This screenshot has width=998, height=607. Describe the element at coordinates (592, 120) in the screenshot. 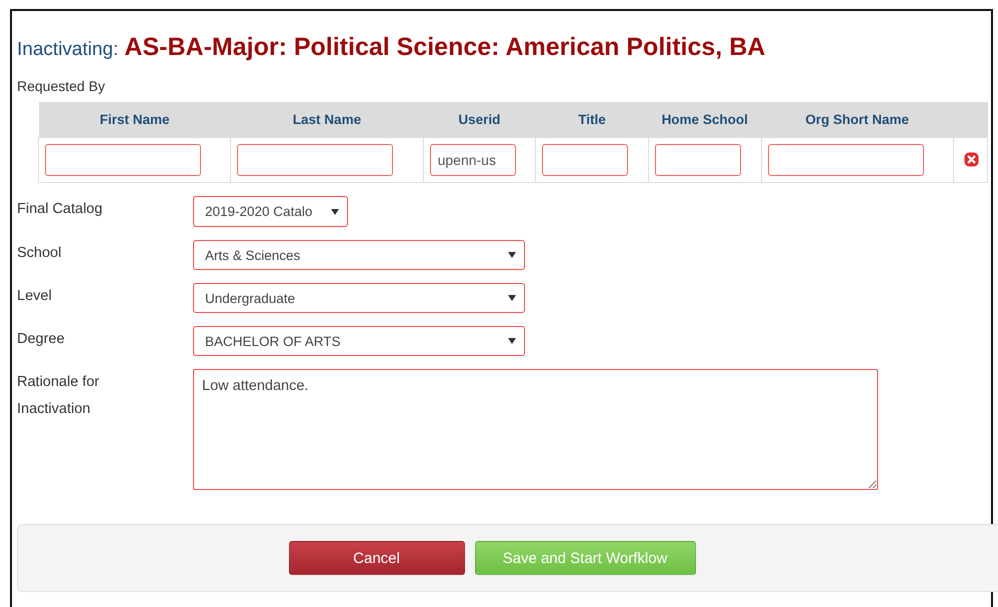

I see `column-header: Title` at that location.